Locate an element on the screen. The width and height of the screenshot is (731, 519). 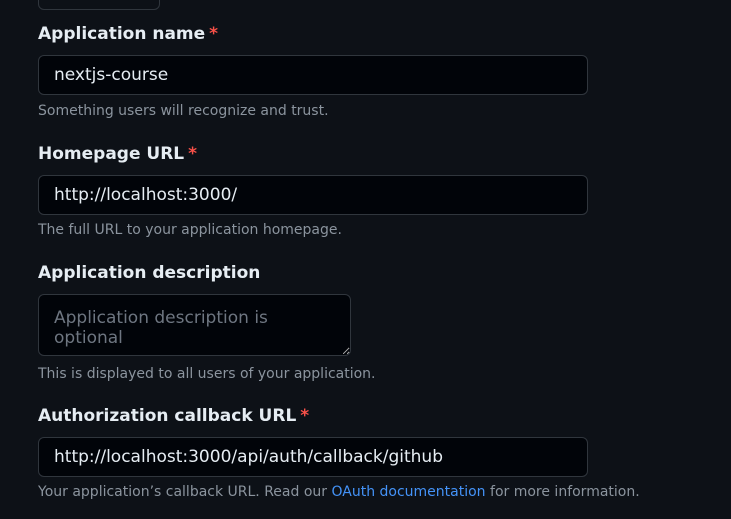
app-description-textarea is located at coordinates (194, 325).